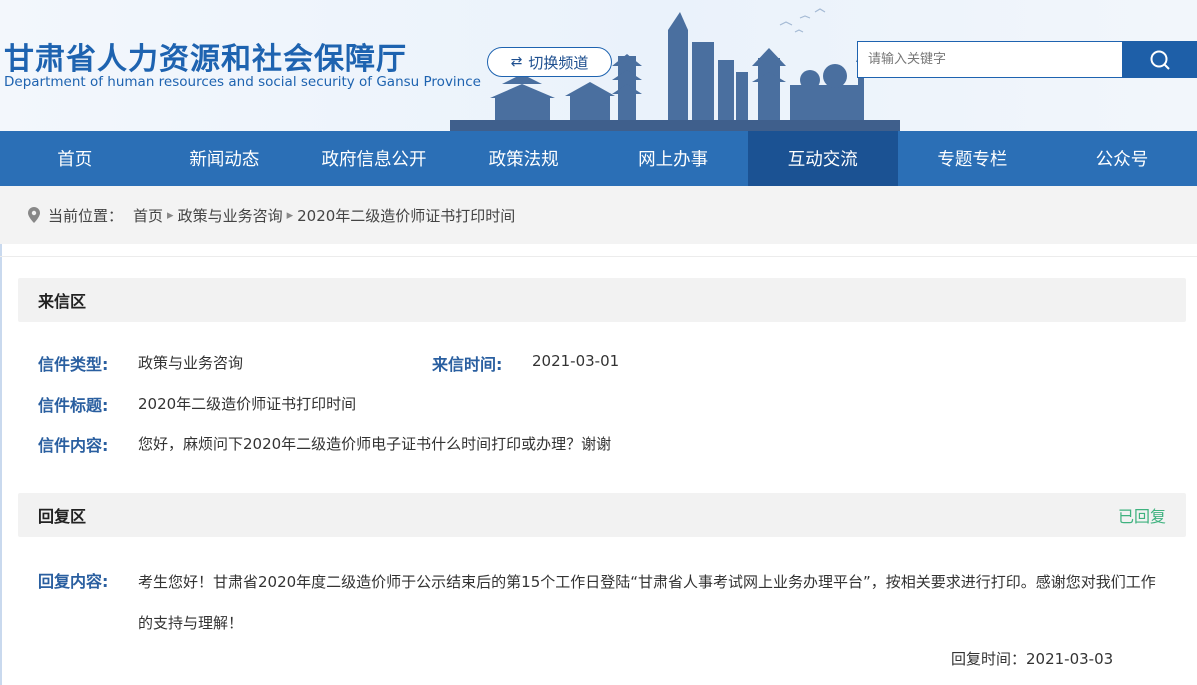 The width and height of the screenshot is (1197, 685). Describe the element at coordinates (34, 215) in the screenshot. I see `location-pin-icon` at that location.